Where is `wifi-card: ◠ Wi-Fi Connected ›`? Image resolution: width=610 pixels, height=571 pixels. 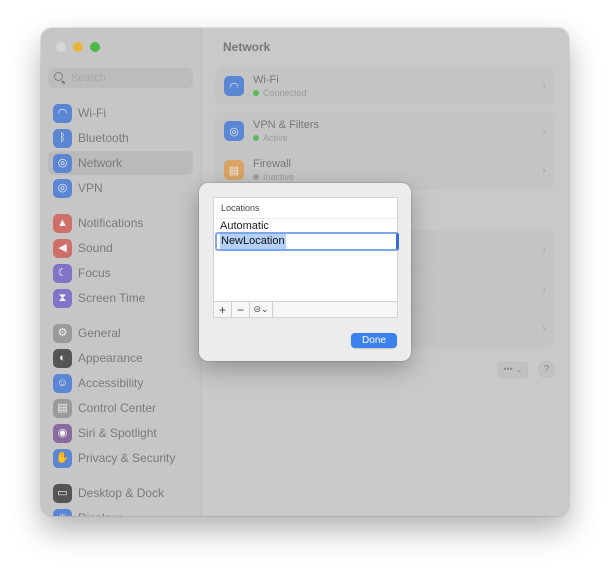 wifi-card: ◠ Wi-Fi Connected › is located at coordinates (384, 86).